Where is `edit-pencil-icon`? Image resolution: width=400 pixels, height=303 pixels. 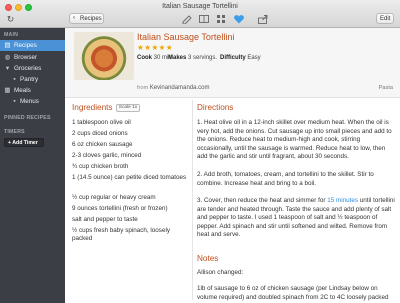 edit-pencil-icon is located at coordinates (187, 19).